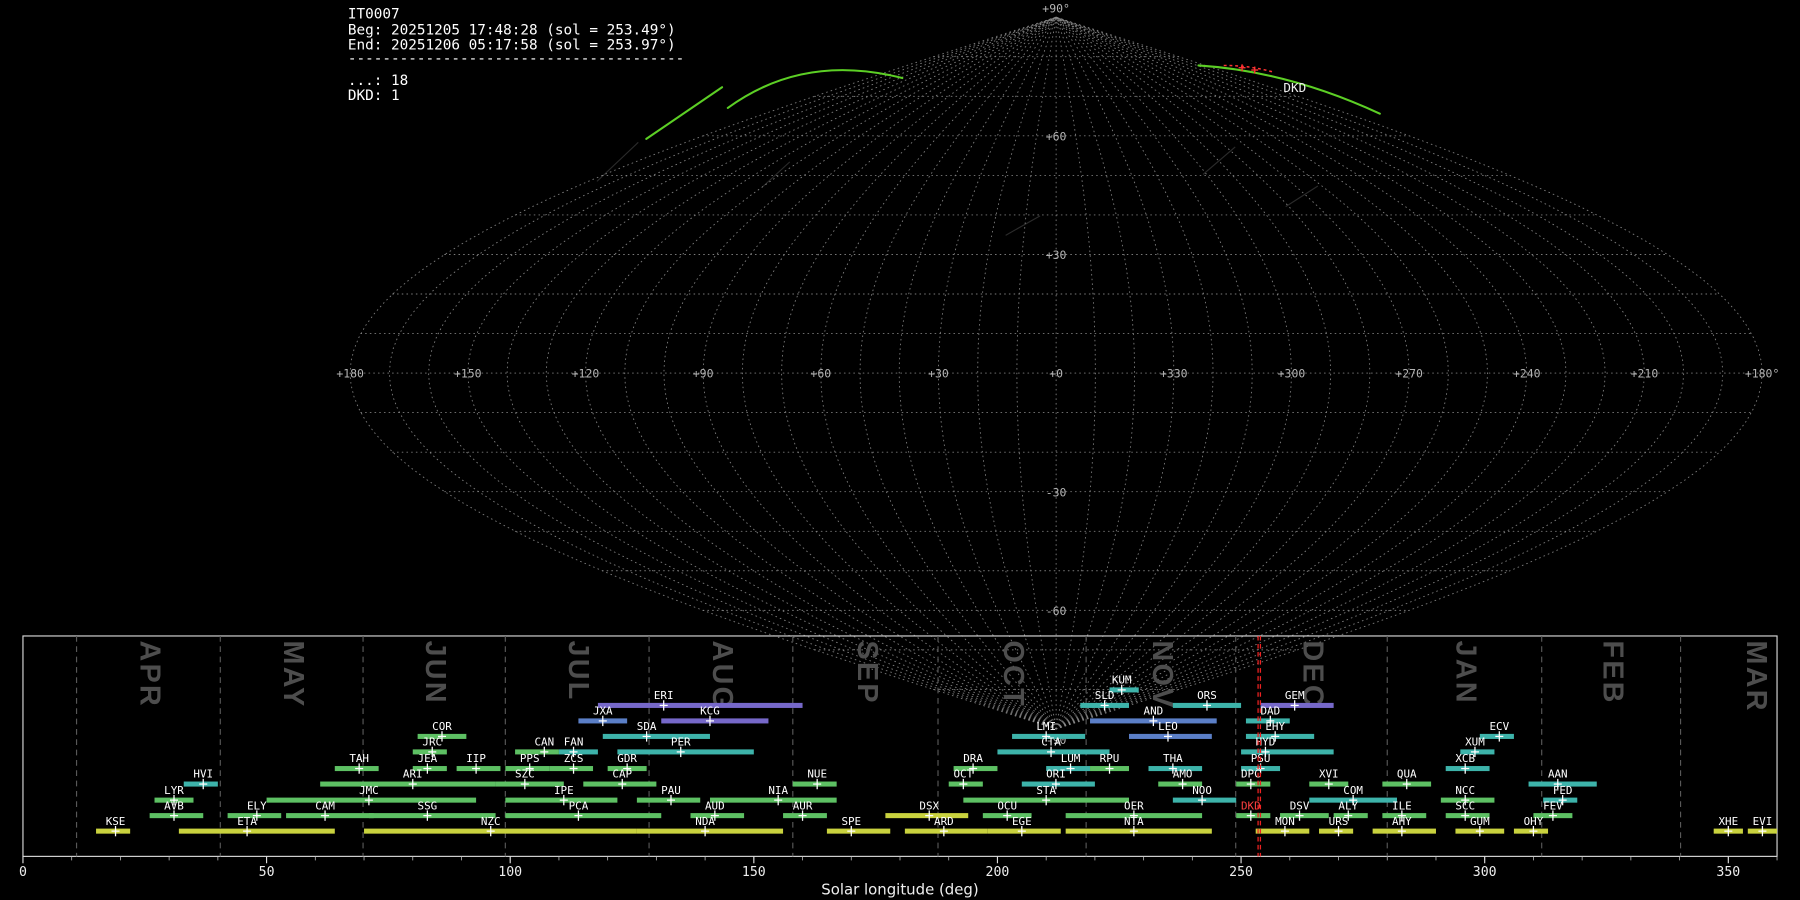 The width and height of the screenshot is (1800, 900). What do you see at coordinates (1294, 87) in the screenshot?
I see `shower-name-on-map: DKD` at bounding box center [1294, 87].